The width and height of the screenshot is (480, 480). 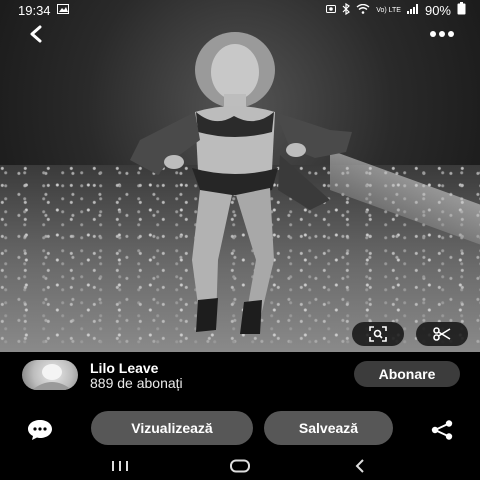 What do you see at coordinates (62, 10) in the screenshot?
I see `gallery-notification-icon` at bounding box center [62, 10].